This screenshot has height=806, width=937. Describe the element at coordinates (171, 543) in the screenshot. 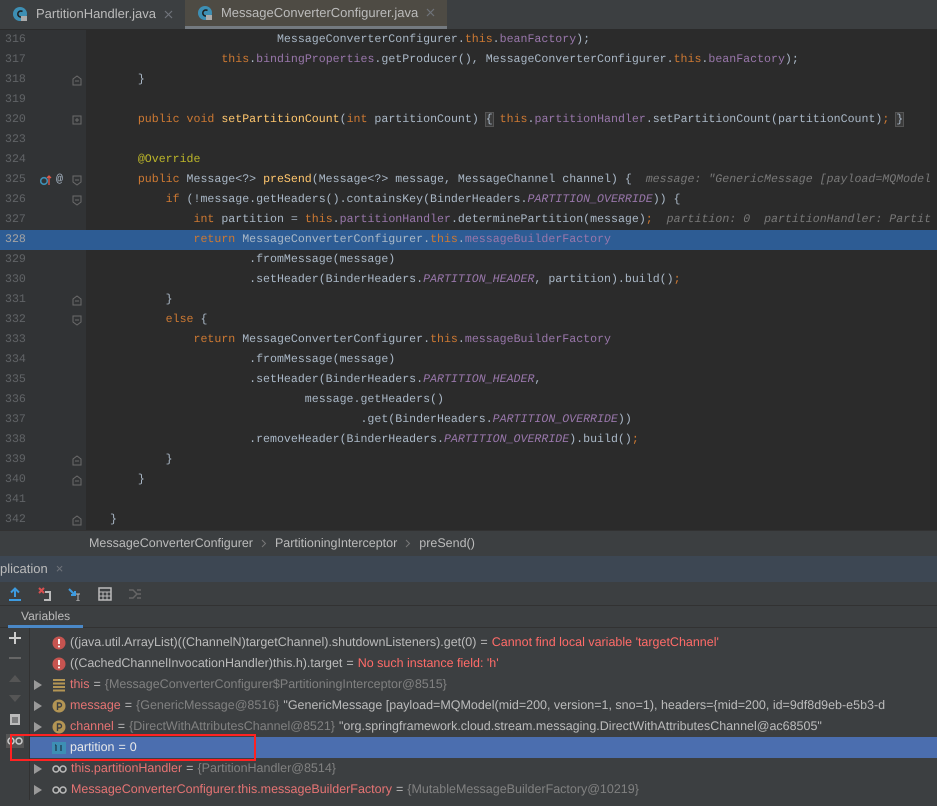

I see `breadcrumb: MessageConverterConfigurer` at that location.